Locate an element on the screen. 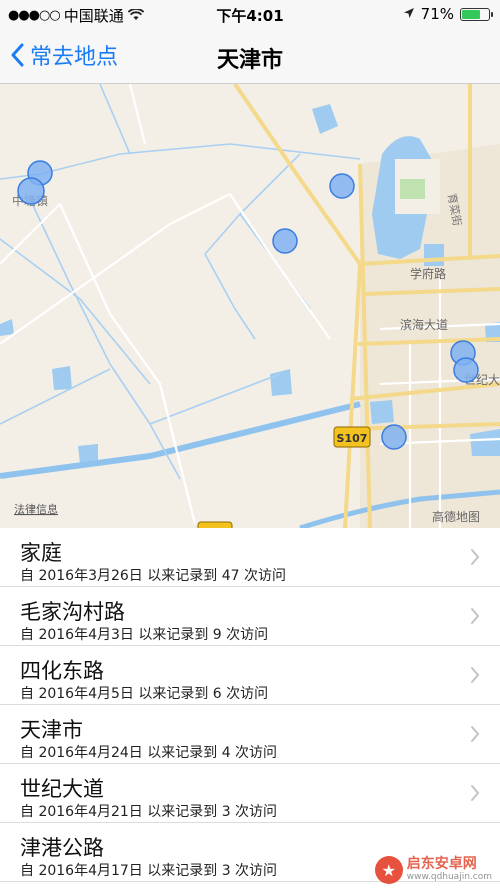  green-area is located at coordinates (412, 189).